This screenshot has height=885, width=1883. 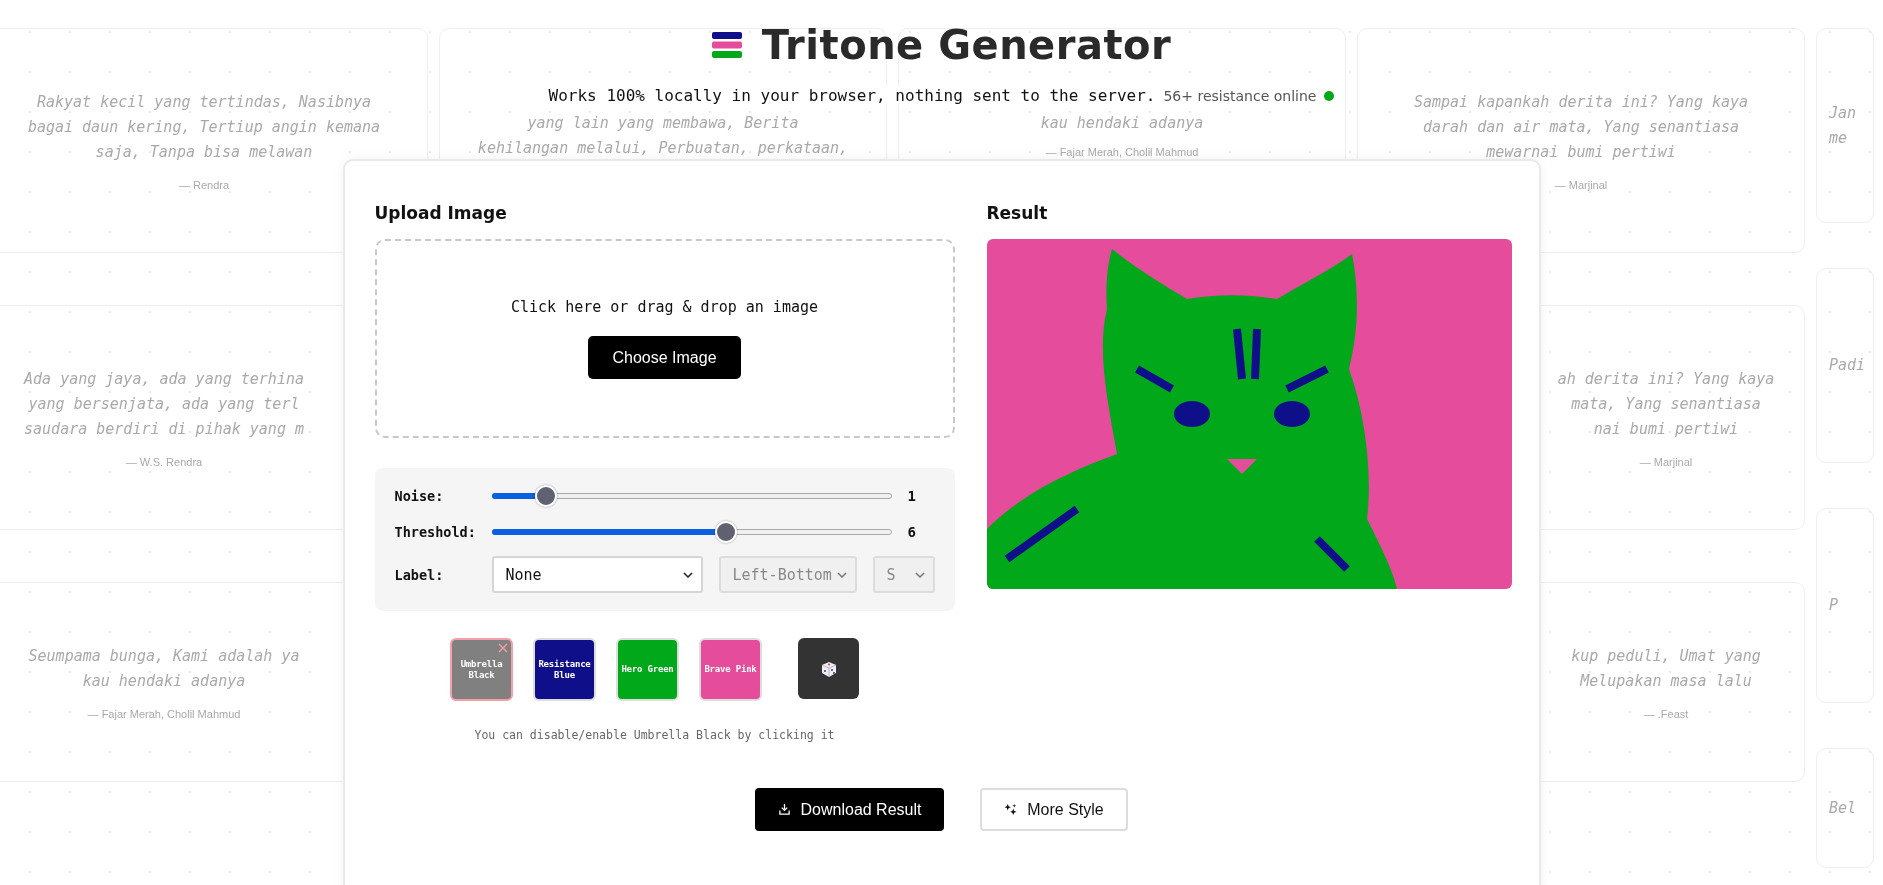 I want to click on online-count: 56+ resistance online, so click(x=1240, y=95).